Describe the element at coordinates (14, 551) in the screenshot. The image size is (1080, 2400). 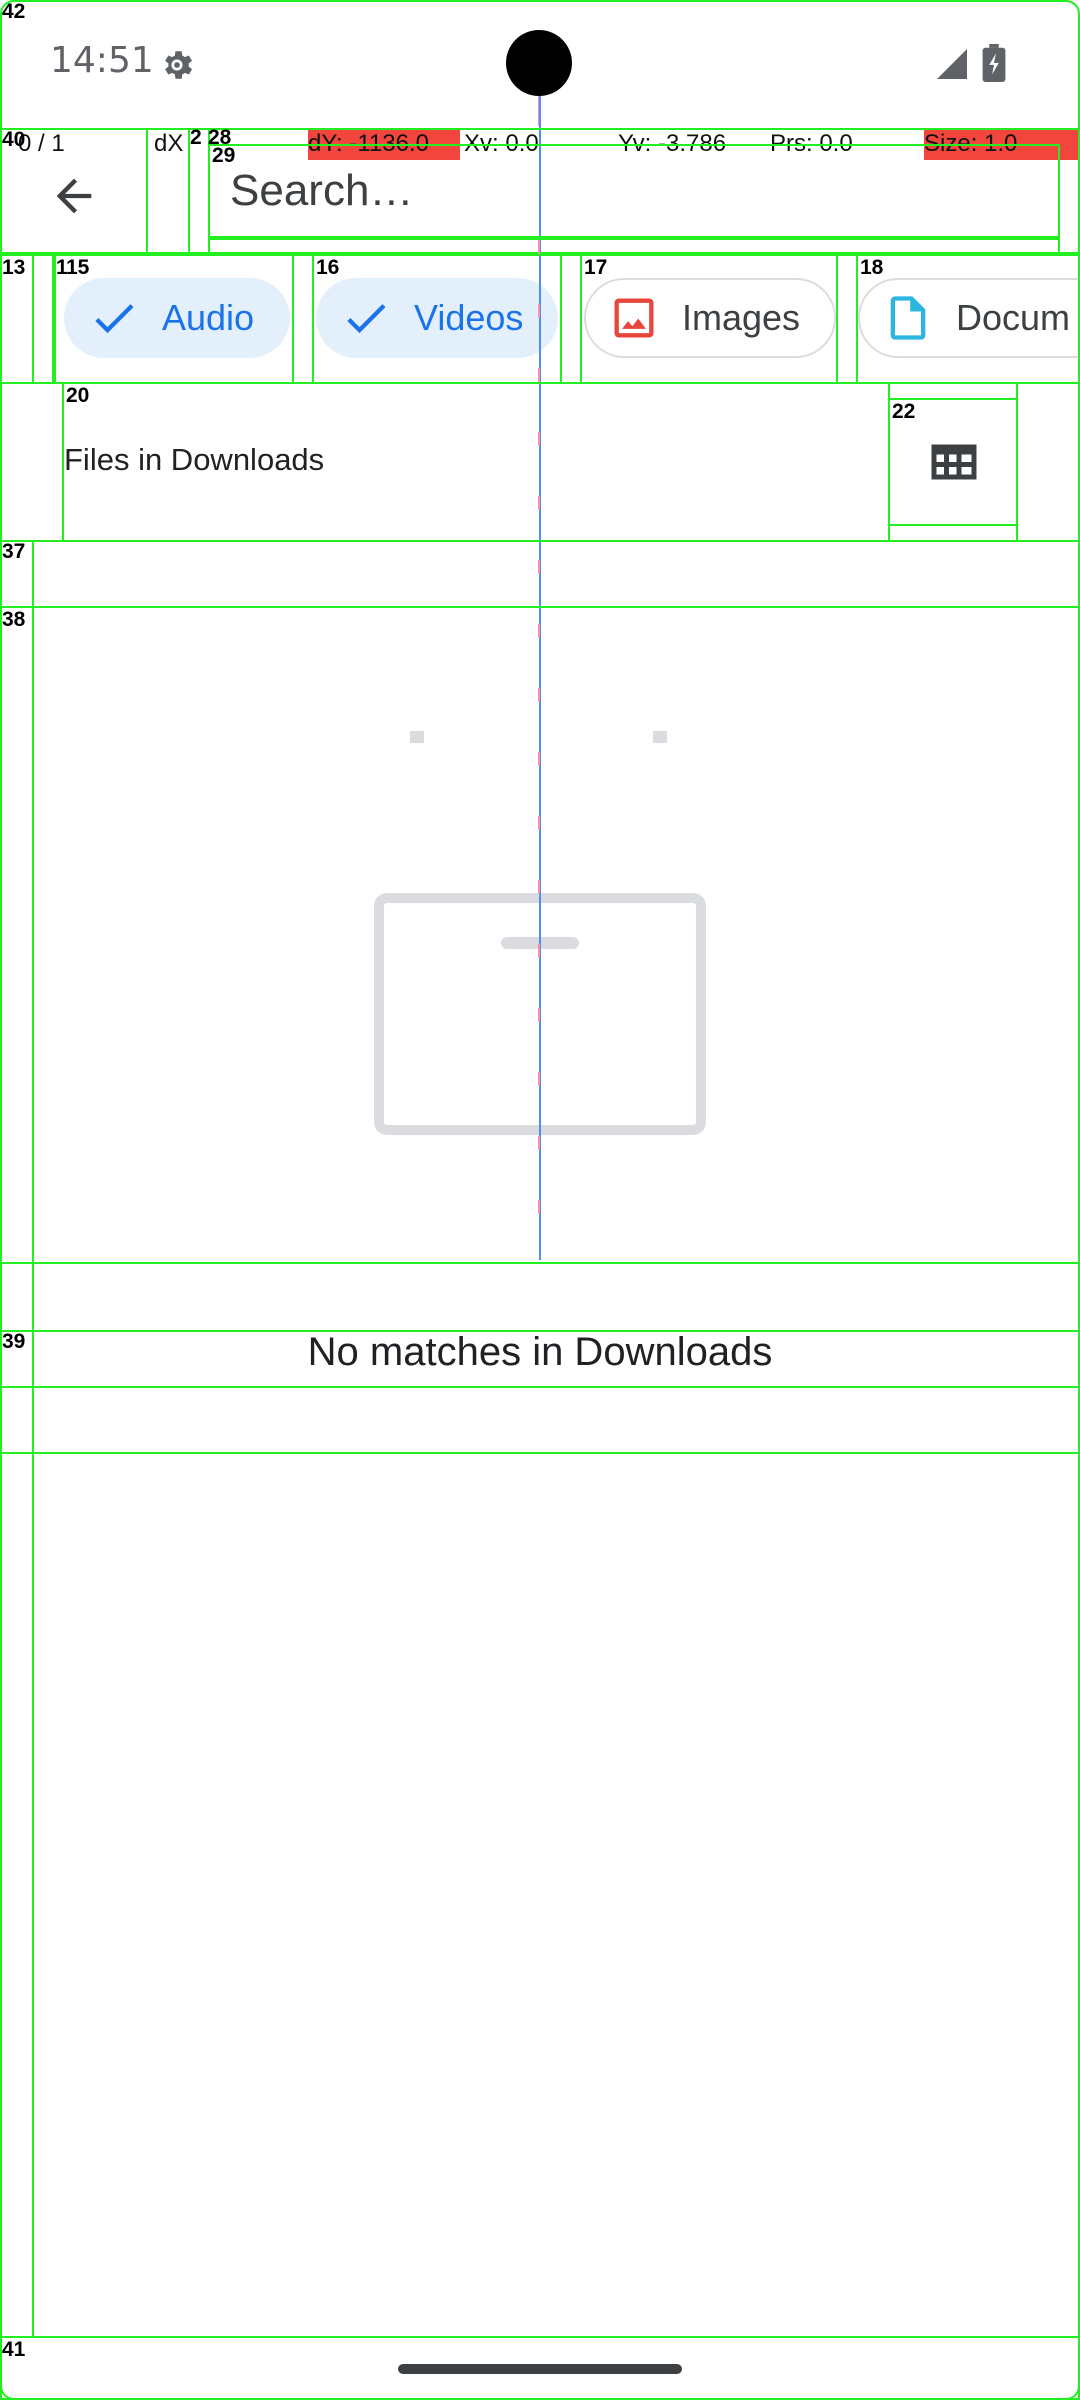
I see `bounds-label: 37` at that location.